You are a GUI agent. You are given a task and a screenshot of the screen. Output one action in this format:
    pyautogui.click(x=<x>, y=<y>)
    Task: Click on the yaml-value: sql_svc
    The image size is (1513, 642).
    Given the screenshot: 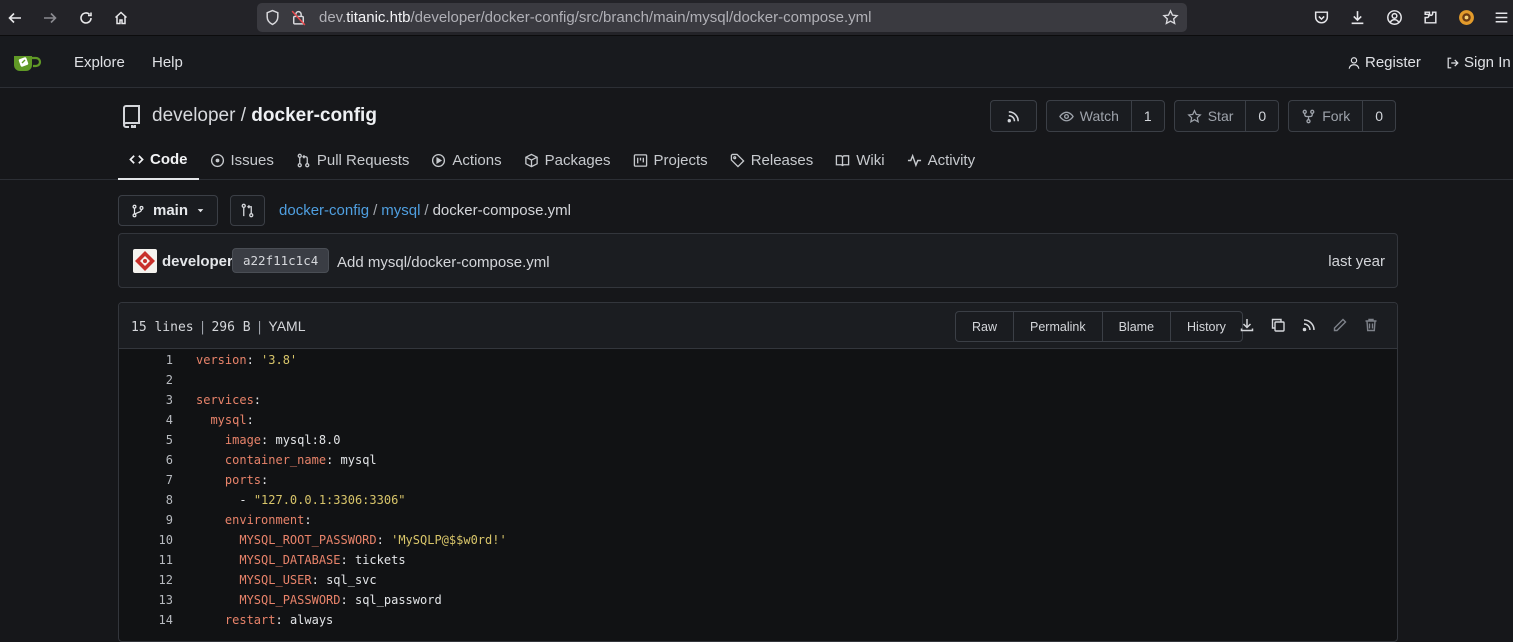 What is the action you would take?
    pyautogui.click(x=351, y=580)
    